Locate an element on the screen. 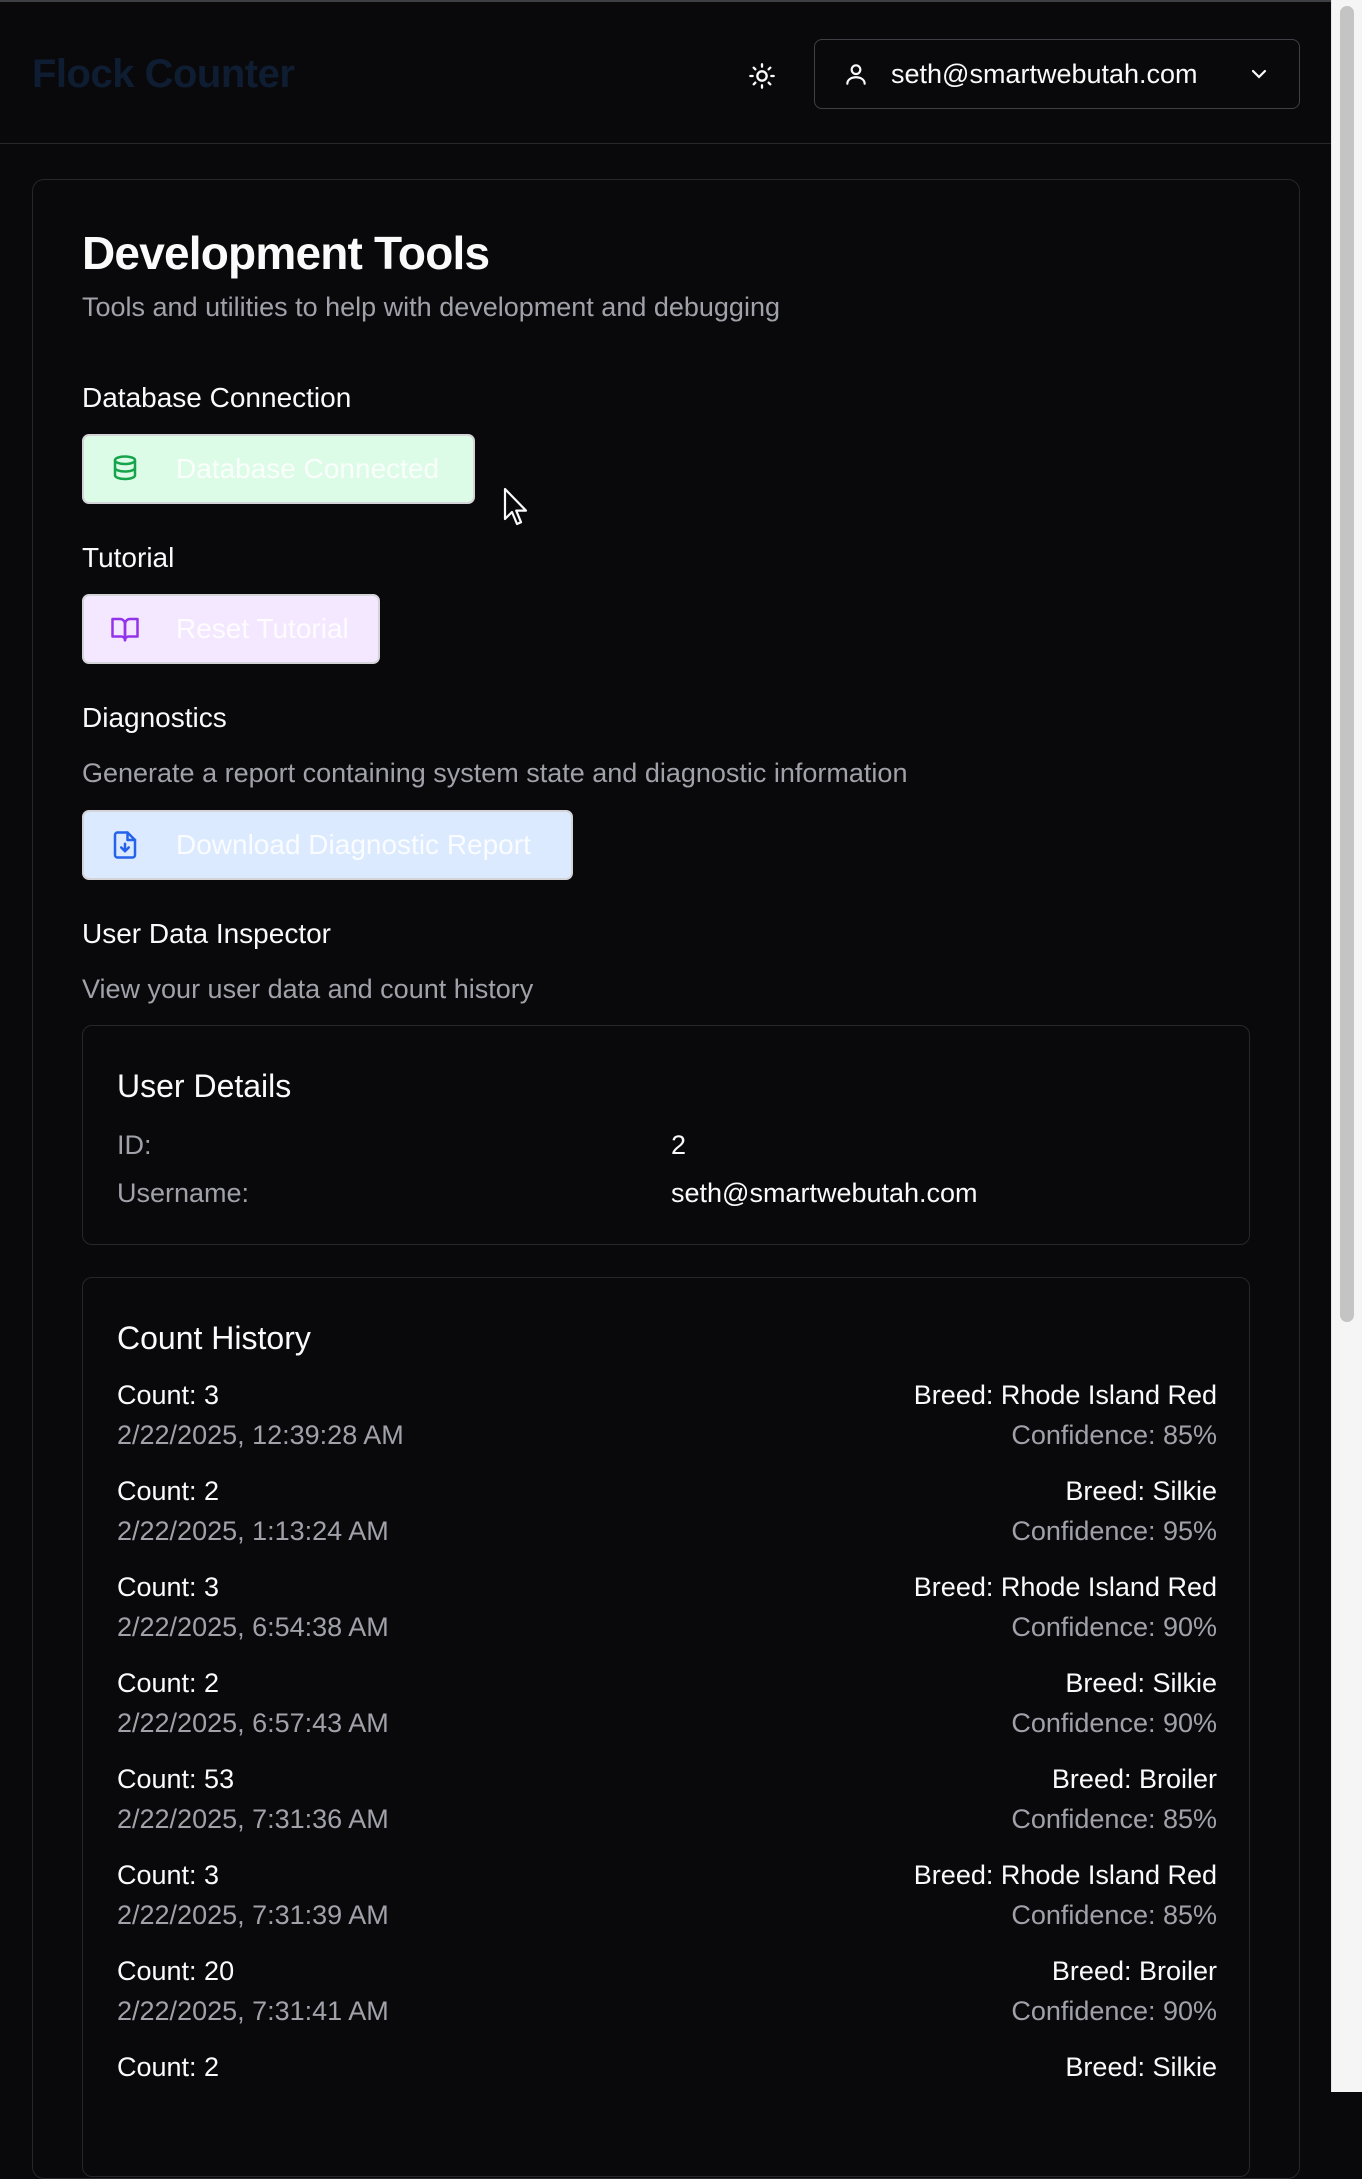 Image resolution: width=1362 pixels, height=2179 pixels. history-date: 2/22/2025, 12:39:28 AM is located at coordinates (260, 1435).